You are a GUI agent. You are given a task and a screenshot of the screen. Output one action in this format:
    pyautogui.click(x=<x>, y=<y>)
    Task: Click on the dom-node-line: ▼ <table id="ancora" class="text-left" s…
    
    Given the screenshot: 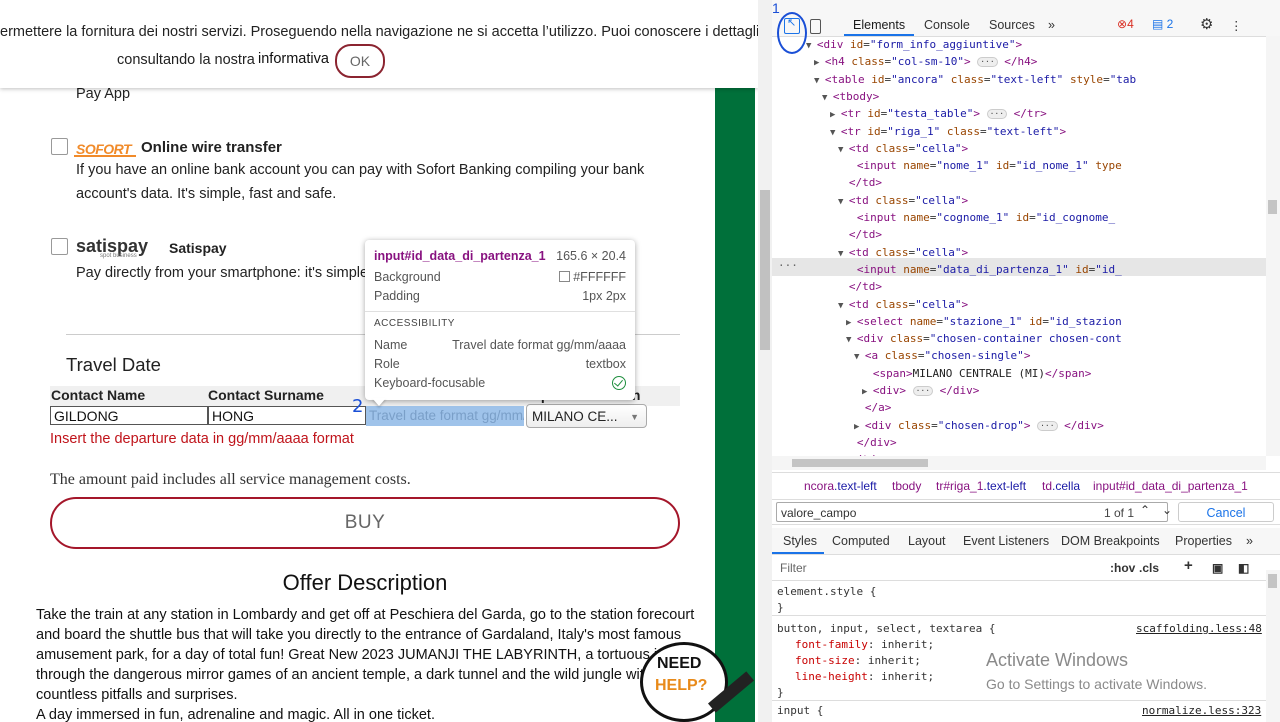 What is the action you would take?
    pyautogui.click(x=975, y=80)
    